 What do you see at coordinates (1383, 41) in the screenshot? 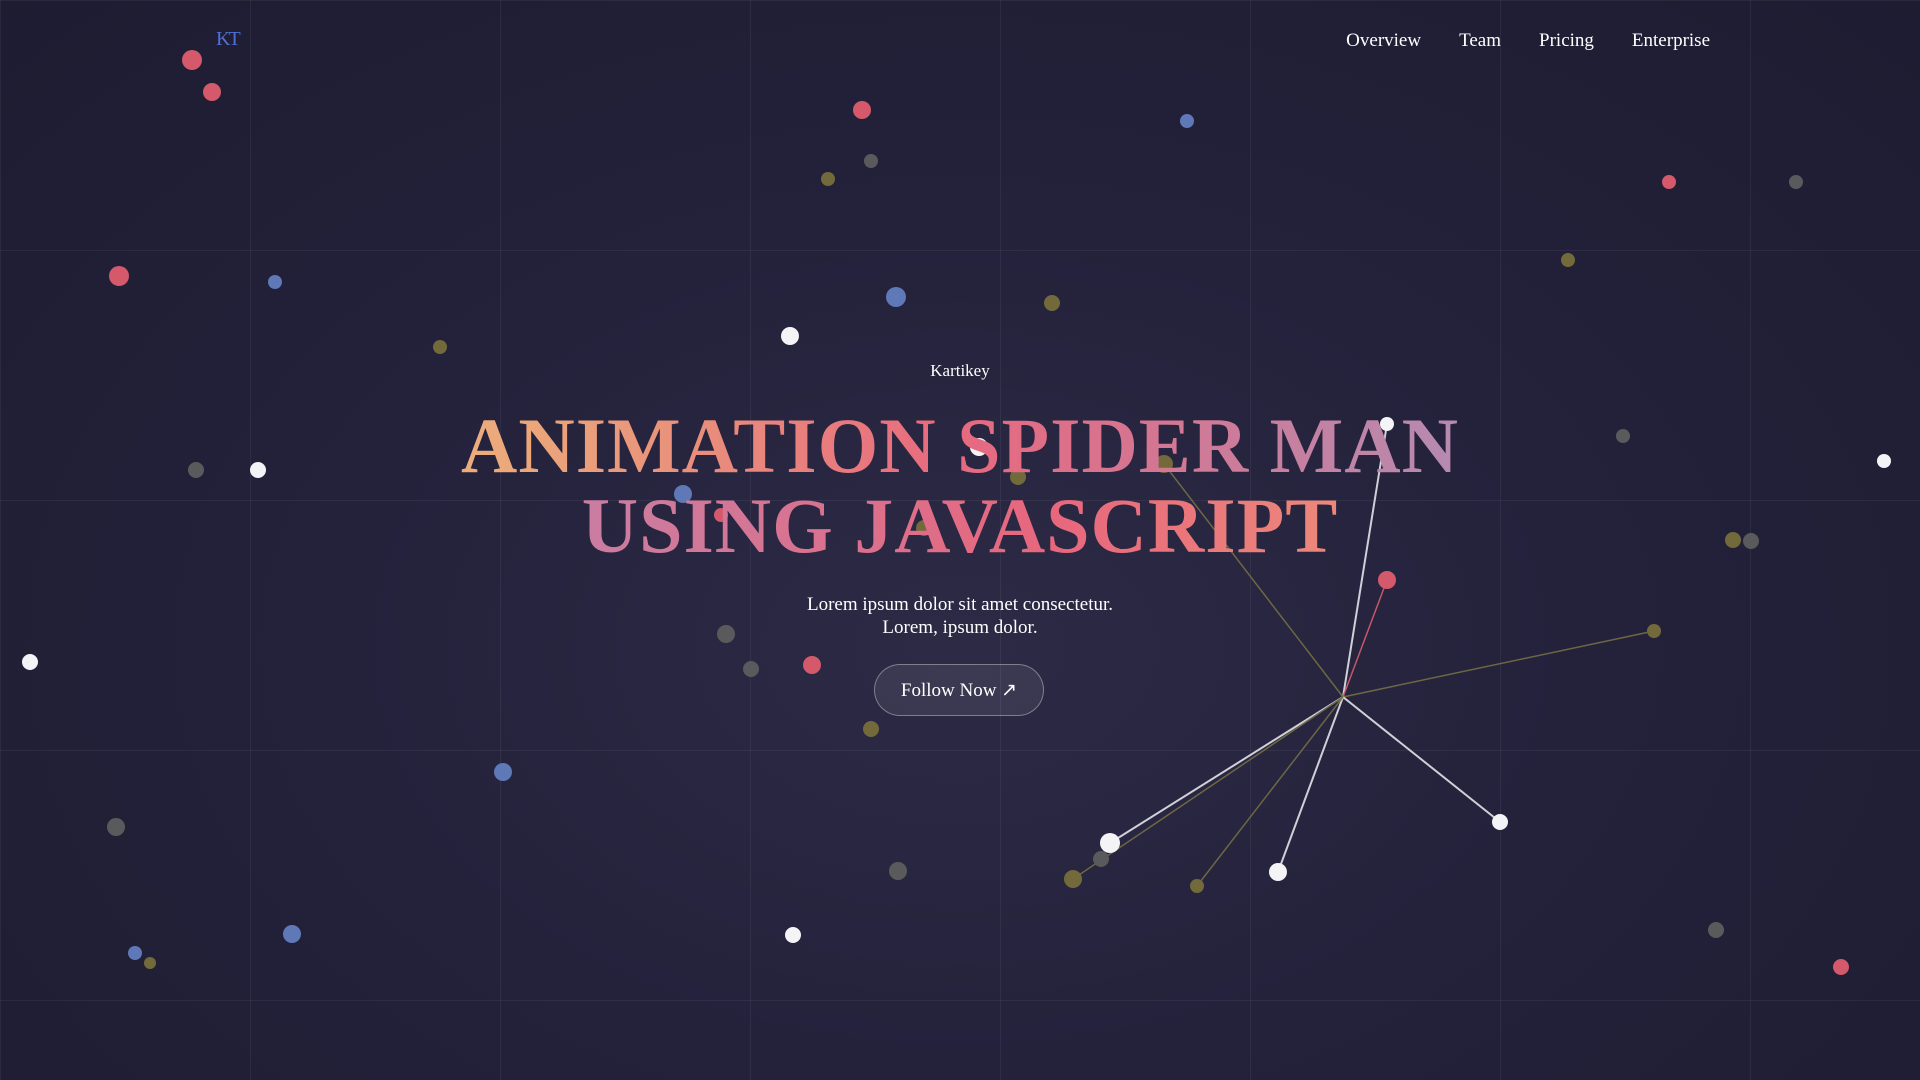
I see `nav-item-overview: Overview` at bounding box center [1383, 41].